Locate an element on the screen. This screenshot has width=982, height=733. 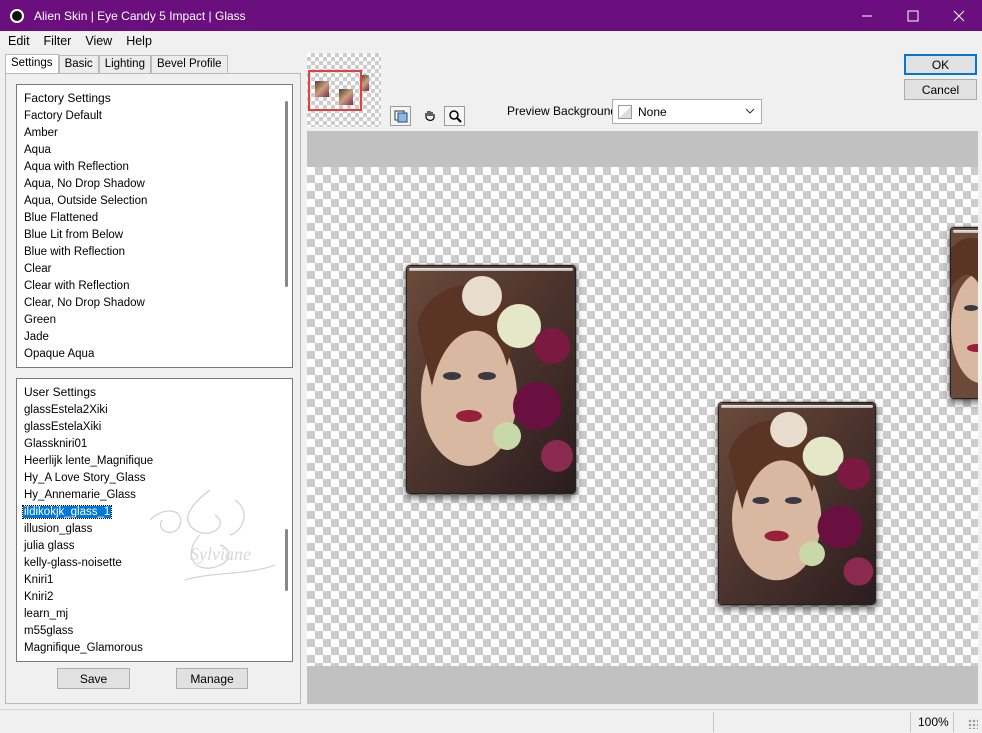
preview-background-value: None is located at coordinates (652, 111).